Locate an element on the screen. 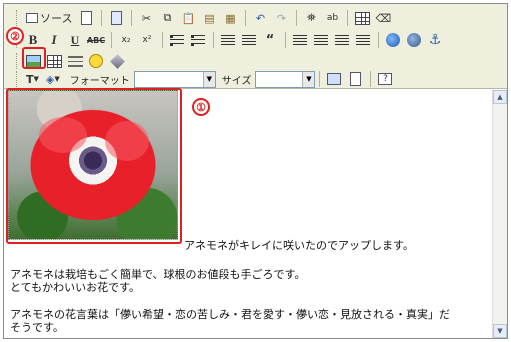 This screenshot has width=511, height=342. insert-table-button is located at coordinates (54, 61).